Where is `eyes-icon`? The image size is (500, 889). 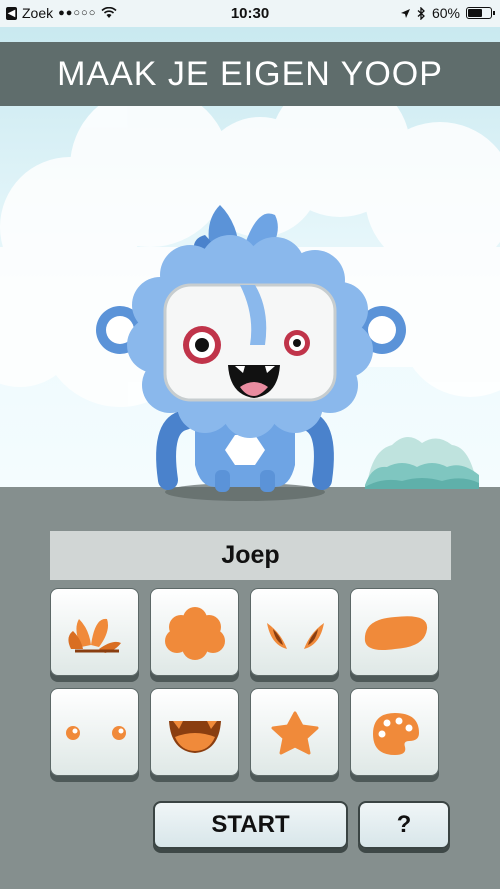 eyes-icon is located at coordinates (96, 733).